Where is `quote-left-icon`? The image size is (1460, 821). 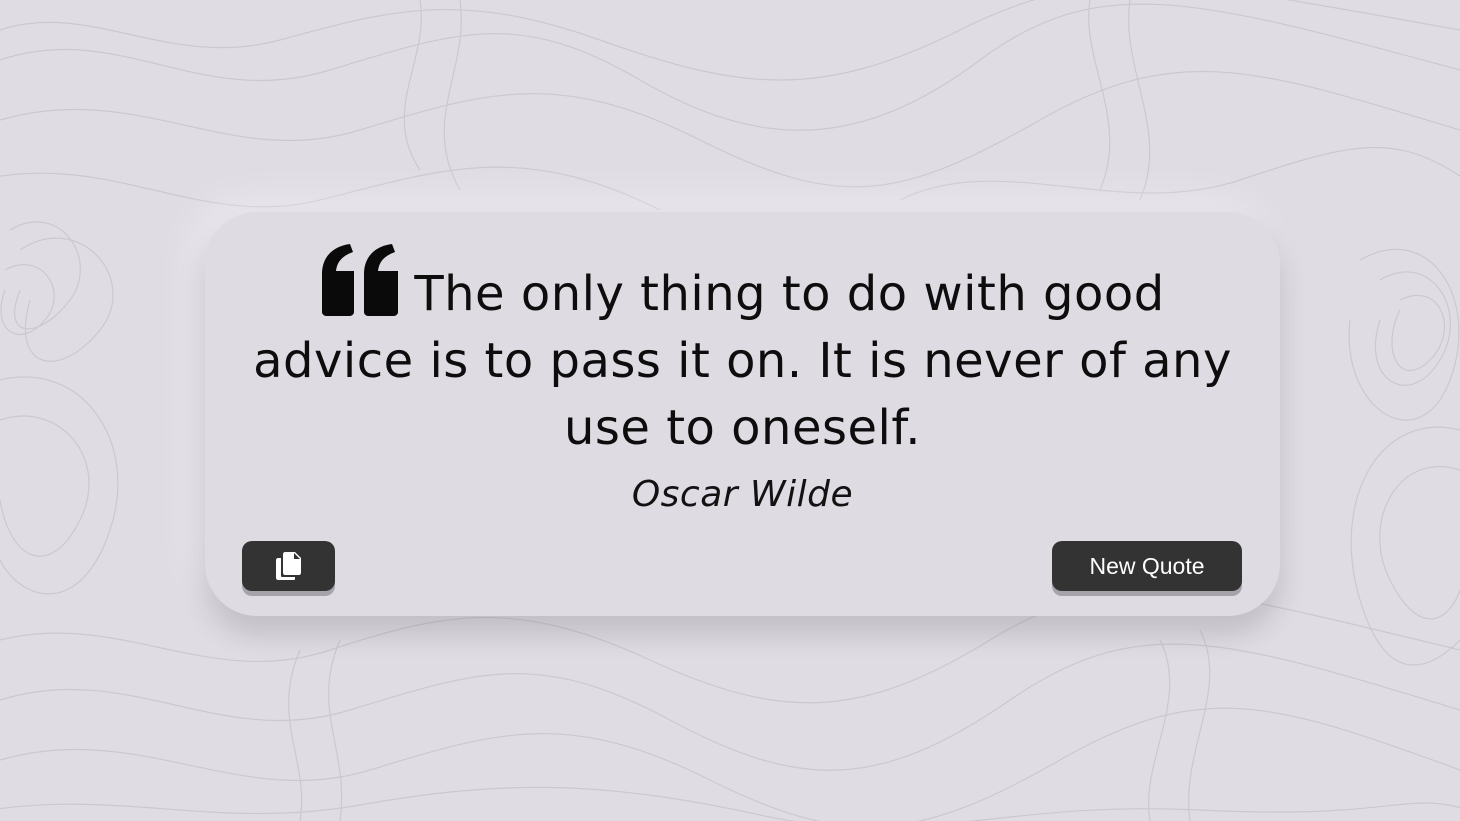 quote-left-icon is located at coordinates (360, 280).